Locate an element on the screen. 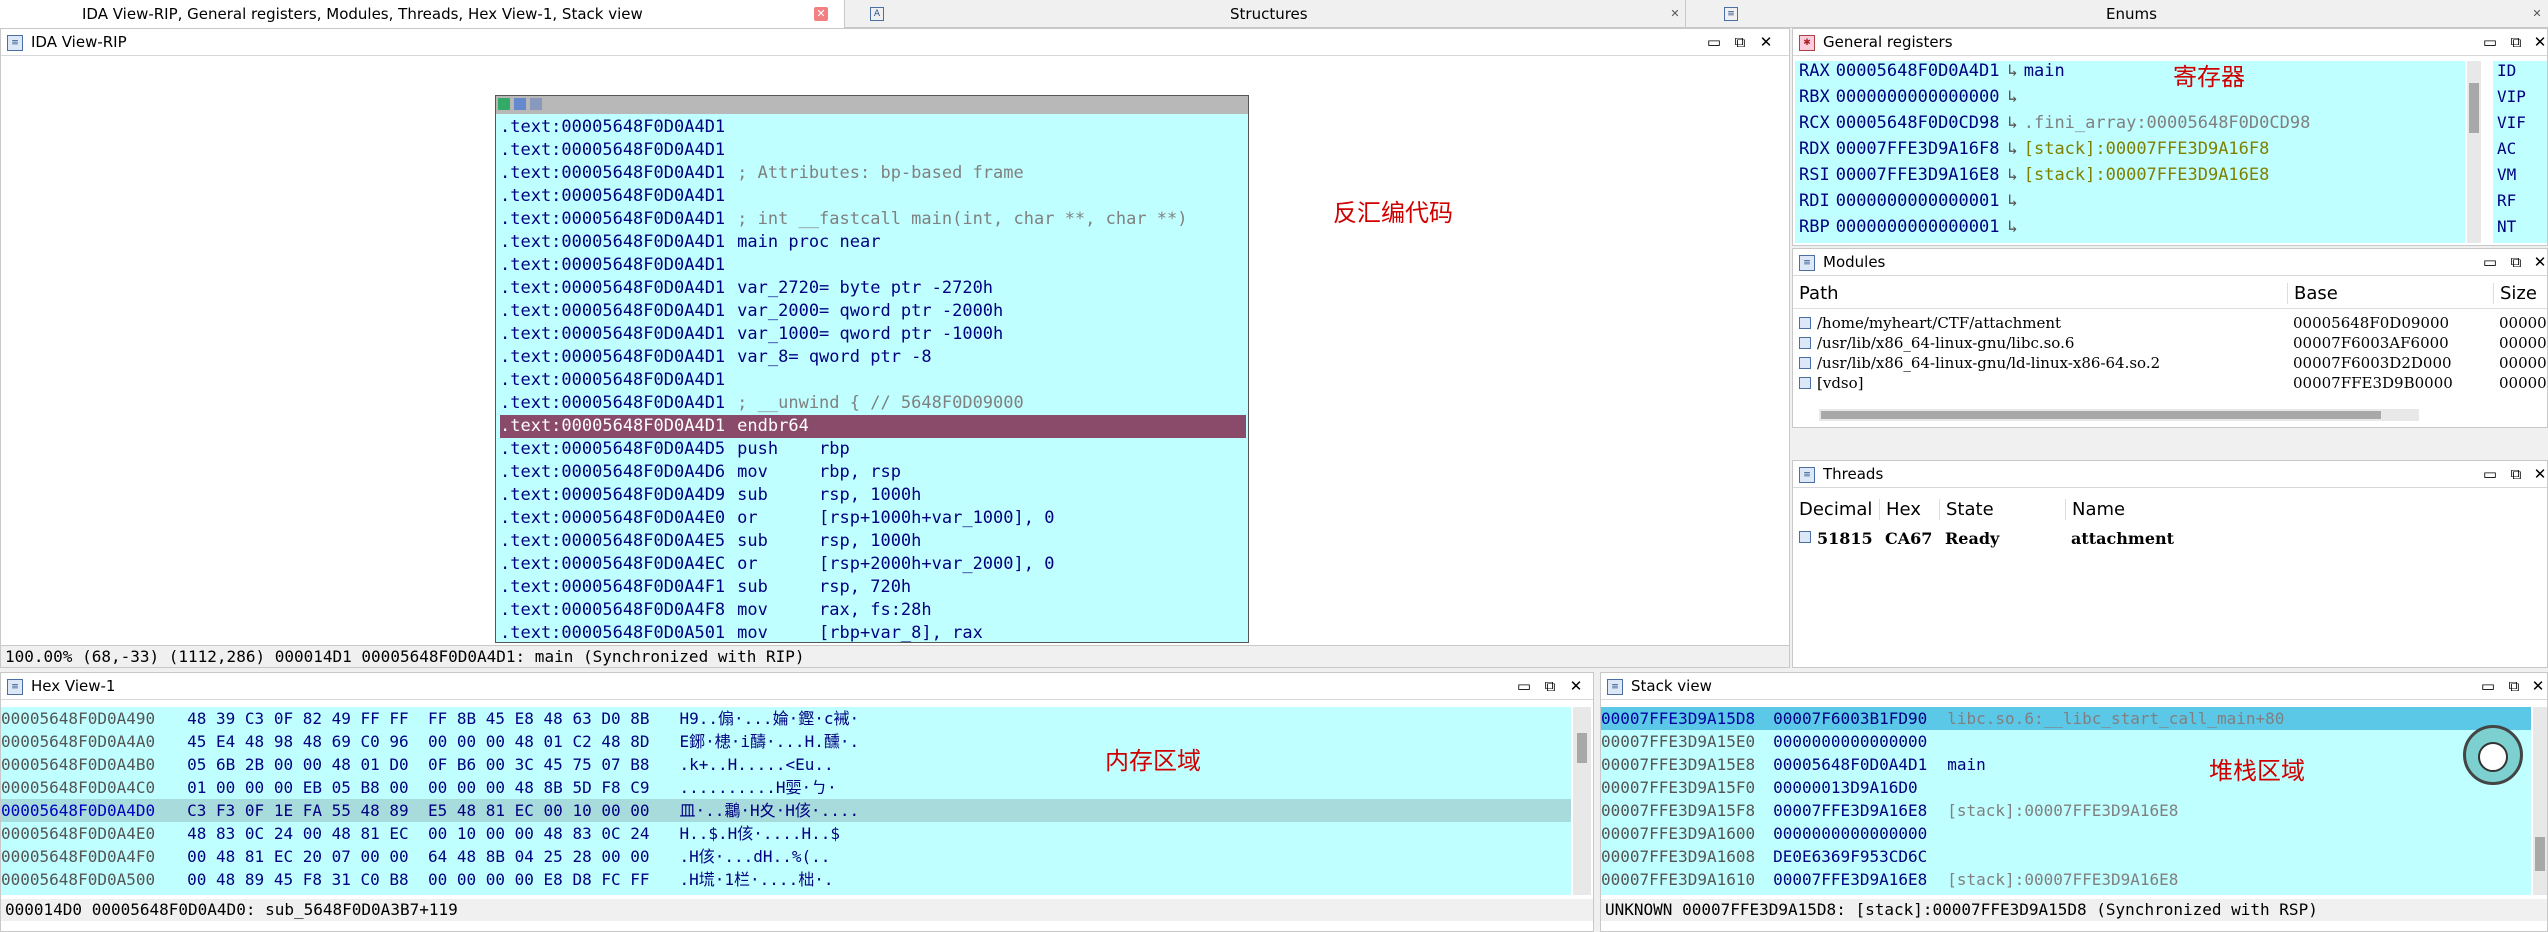 This screenshot has width=2548, height=932. hex-ascii: E鋣·槵·i醻·...H.醺·. is located at coordinates (770, 741).